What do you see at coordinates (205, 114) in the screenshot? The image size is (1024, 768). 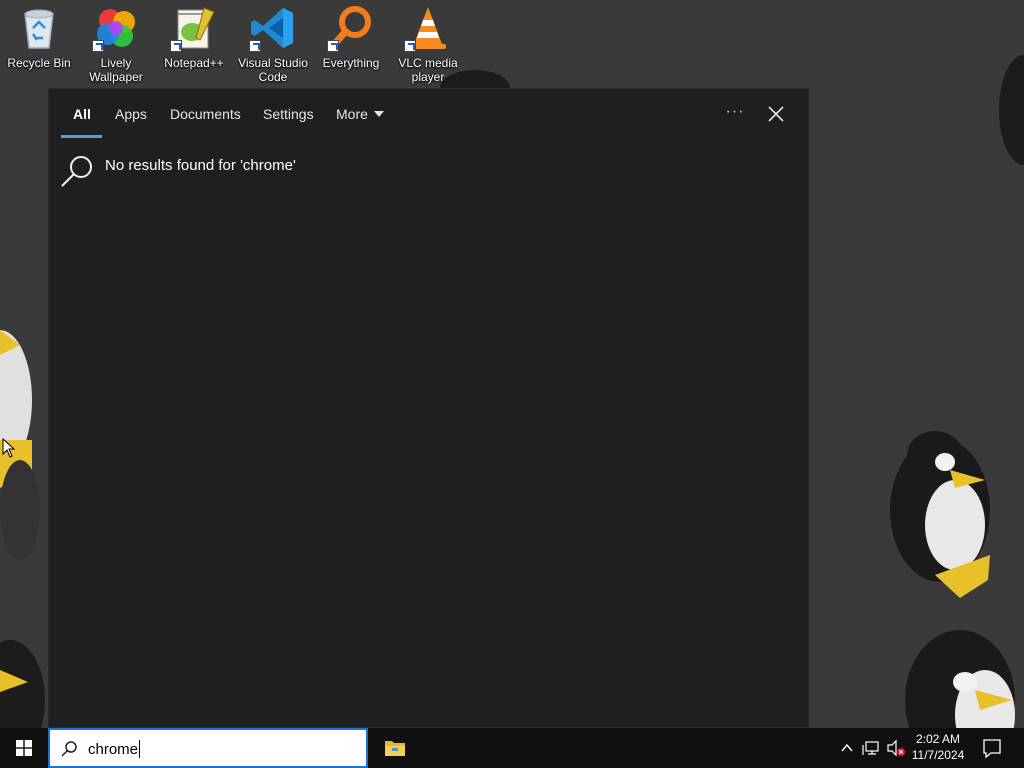 I see `tab-documents: Documents` at bounding box center [205, 114].